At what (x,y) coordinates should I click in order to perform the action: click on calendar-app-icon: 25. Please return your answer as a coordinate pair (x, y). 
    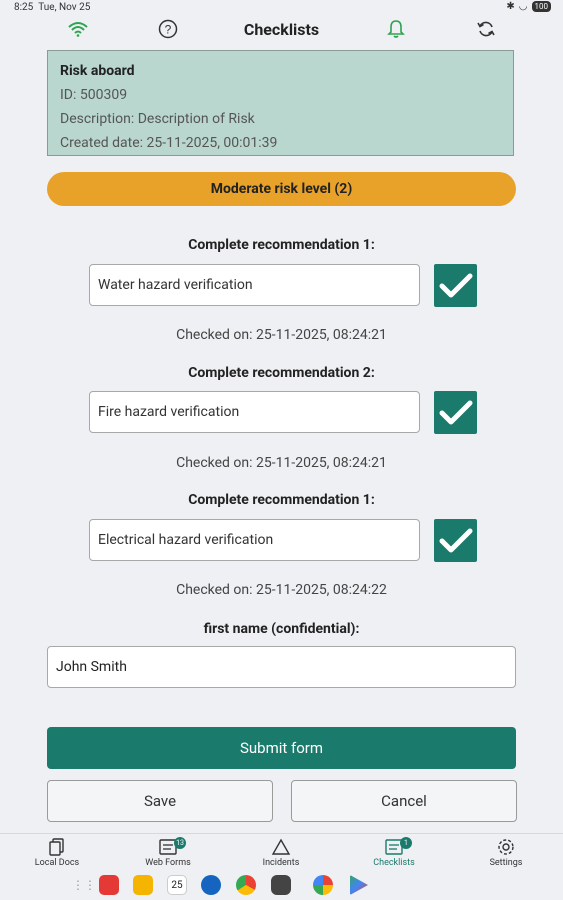
    Looking at the image, I should click on (177, 885).